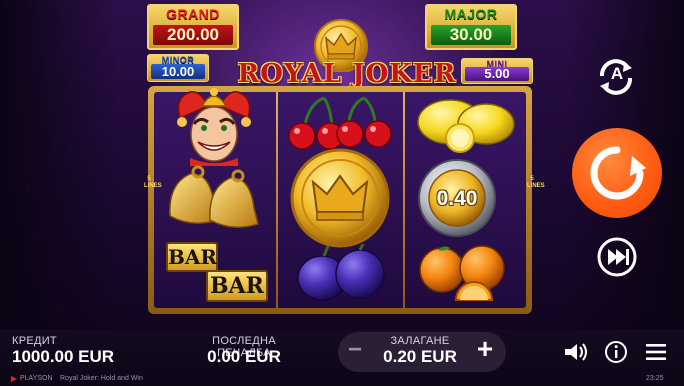  I want to click on coin-value-label: 0.40, so click(457, 198).